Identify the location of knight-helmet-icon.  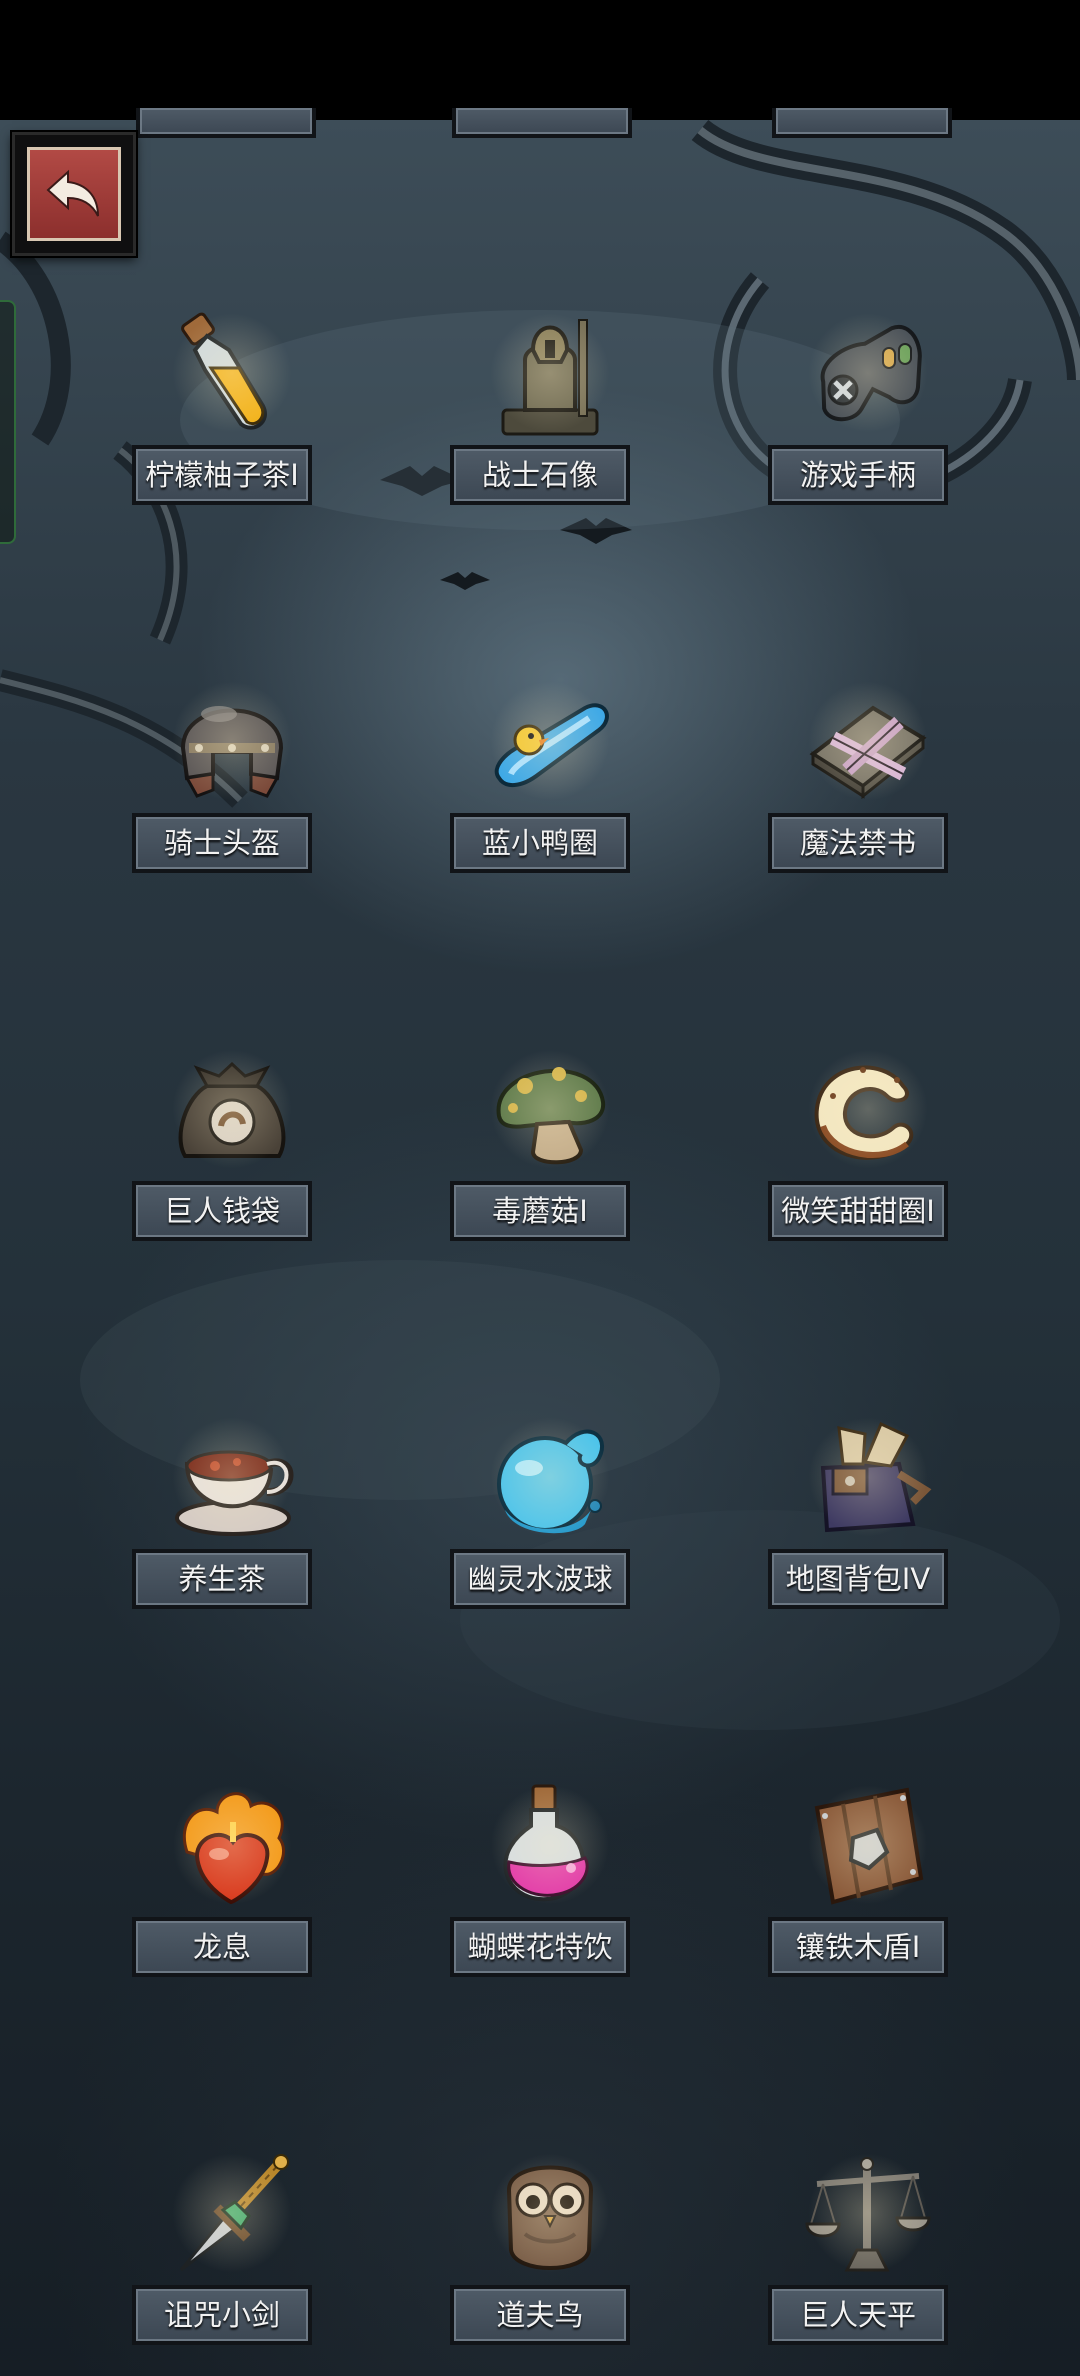
(232, 743).